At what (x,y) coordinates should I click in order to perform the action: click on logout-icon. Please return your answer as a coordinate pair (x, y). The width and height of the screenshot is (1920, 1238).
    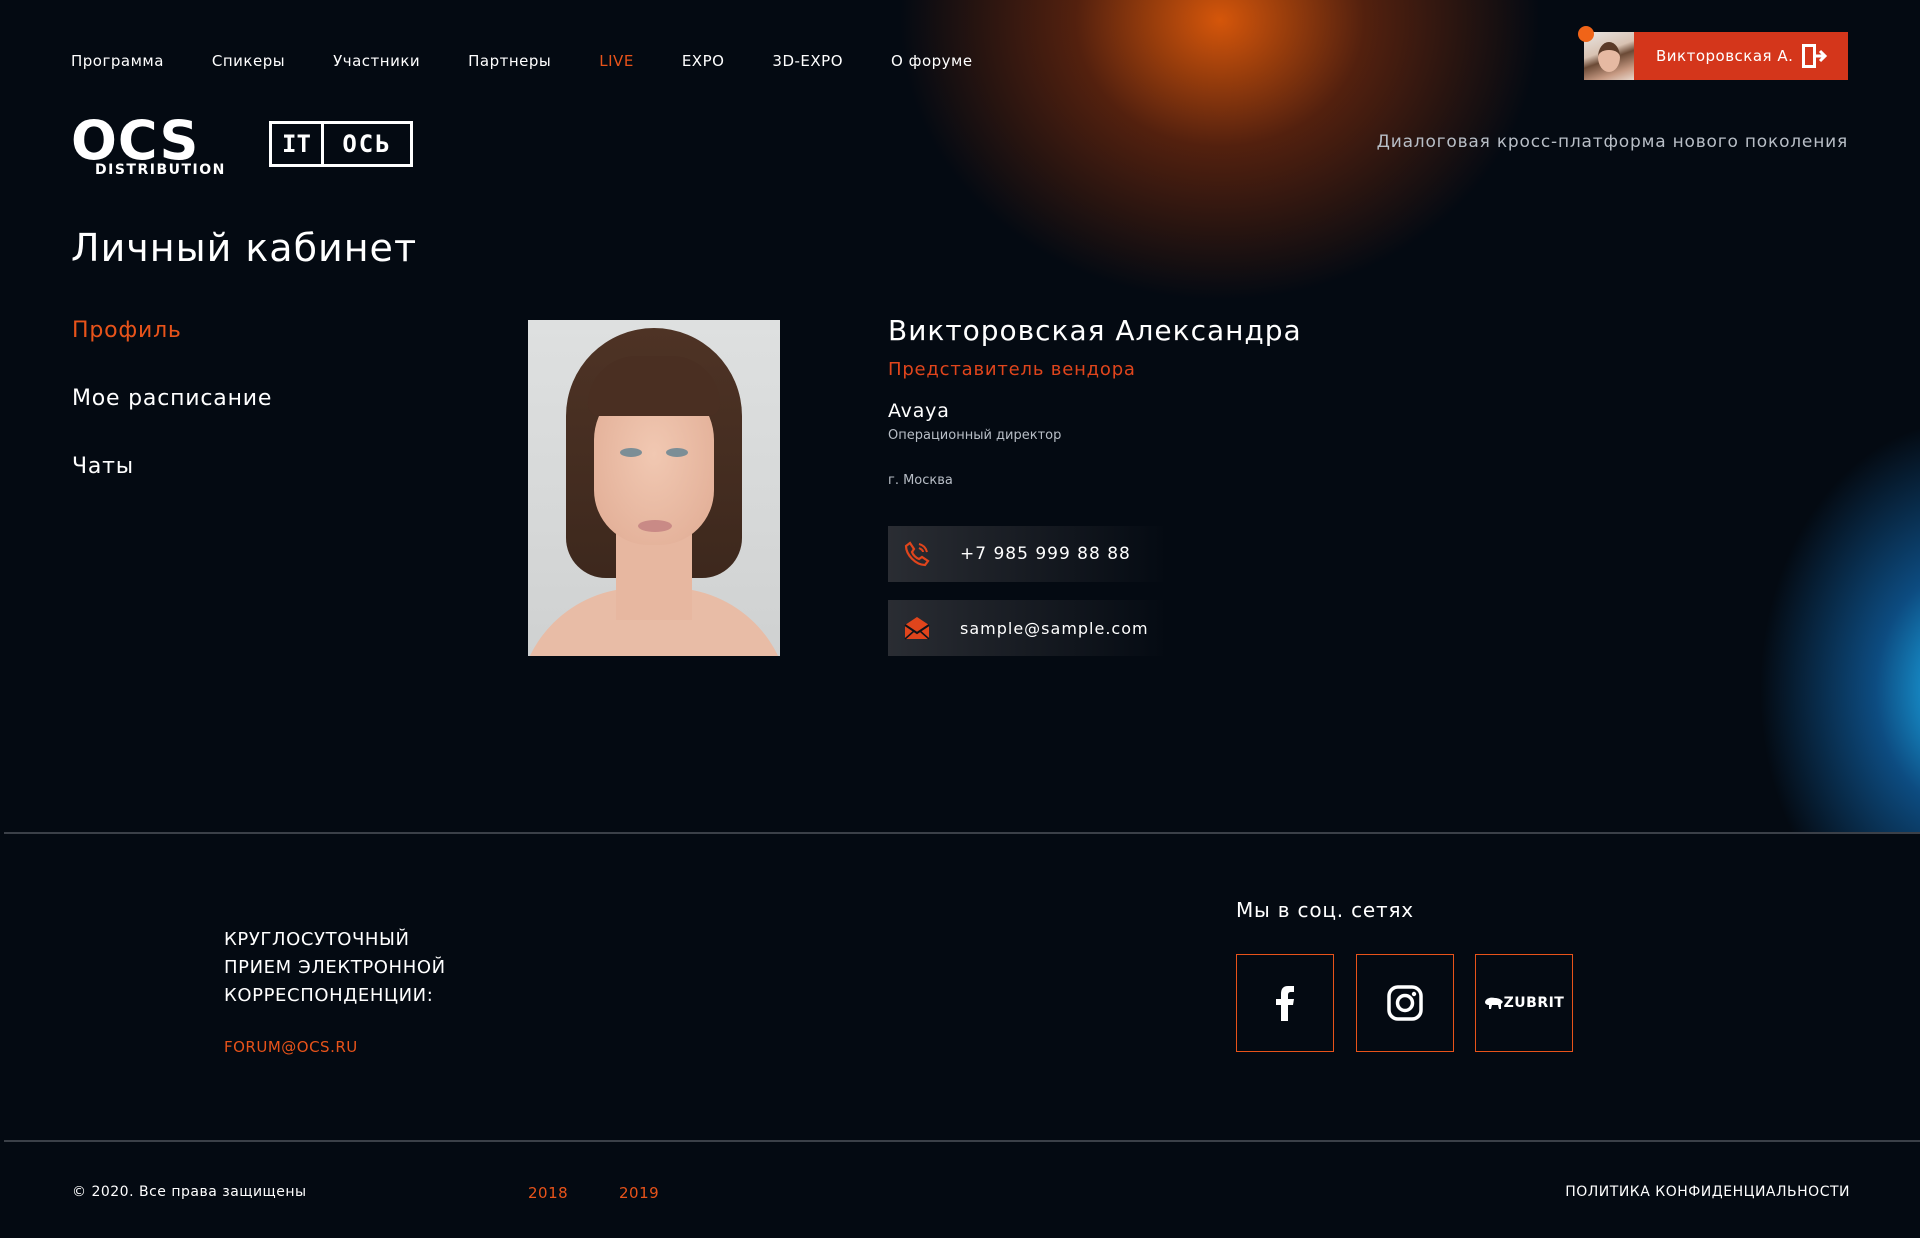
    Looking at the image, I should click on (1813, 56).